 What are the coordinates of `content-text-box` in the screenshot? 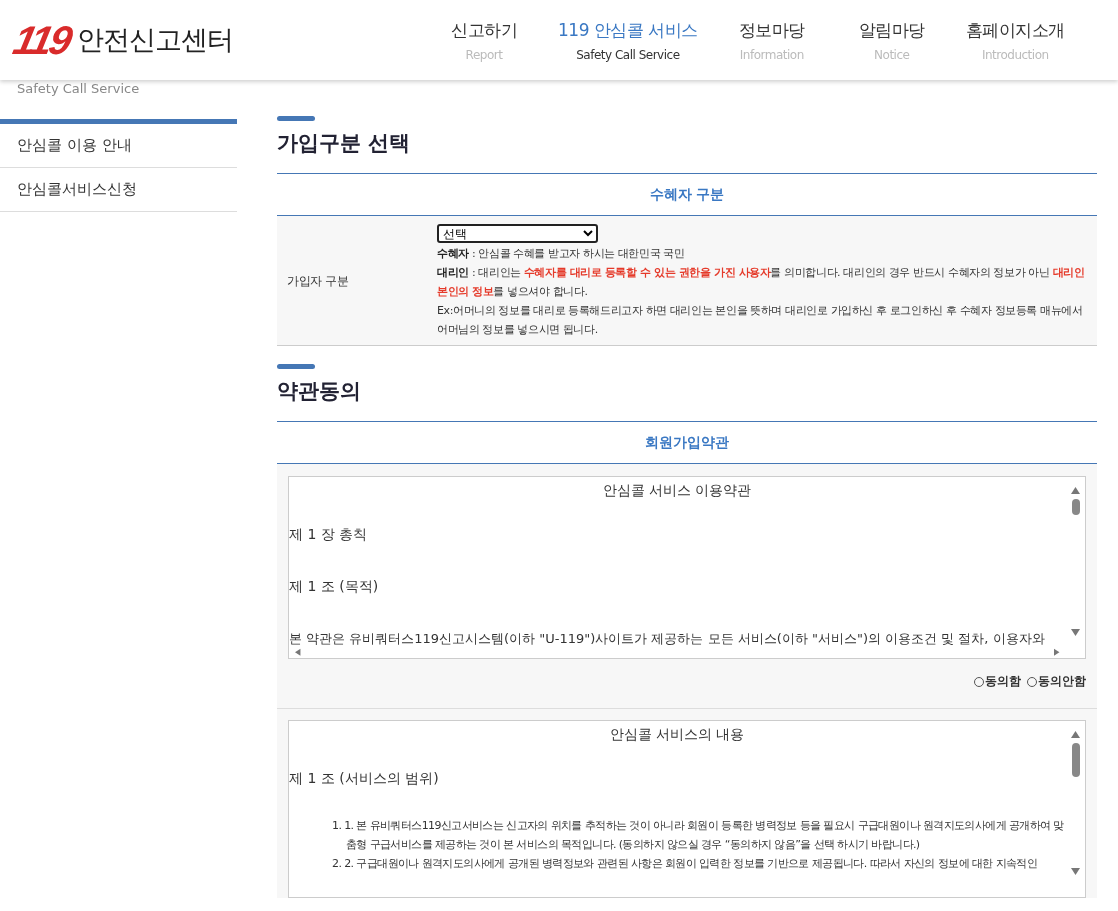 It's located at (687, 809).